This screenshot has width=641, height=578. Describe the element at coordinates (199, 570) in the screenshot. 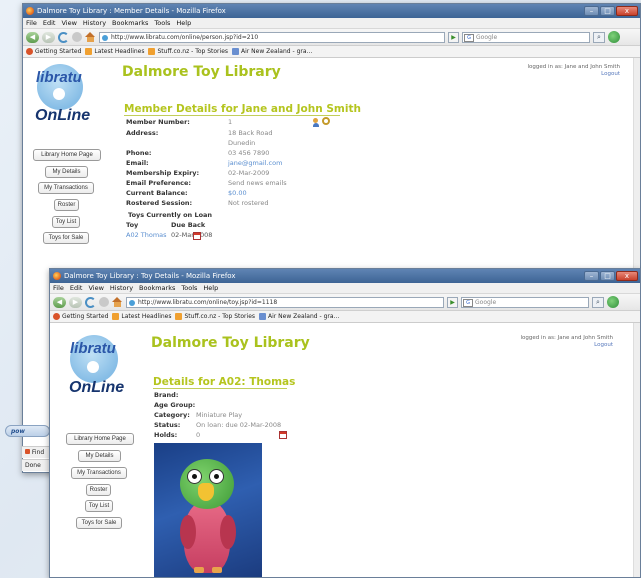

I see `parrot-foot` at that location.